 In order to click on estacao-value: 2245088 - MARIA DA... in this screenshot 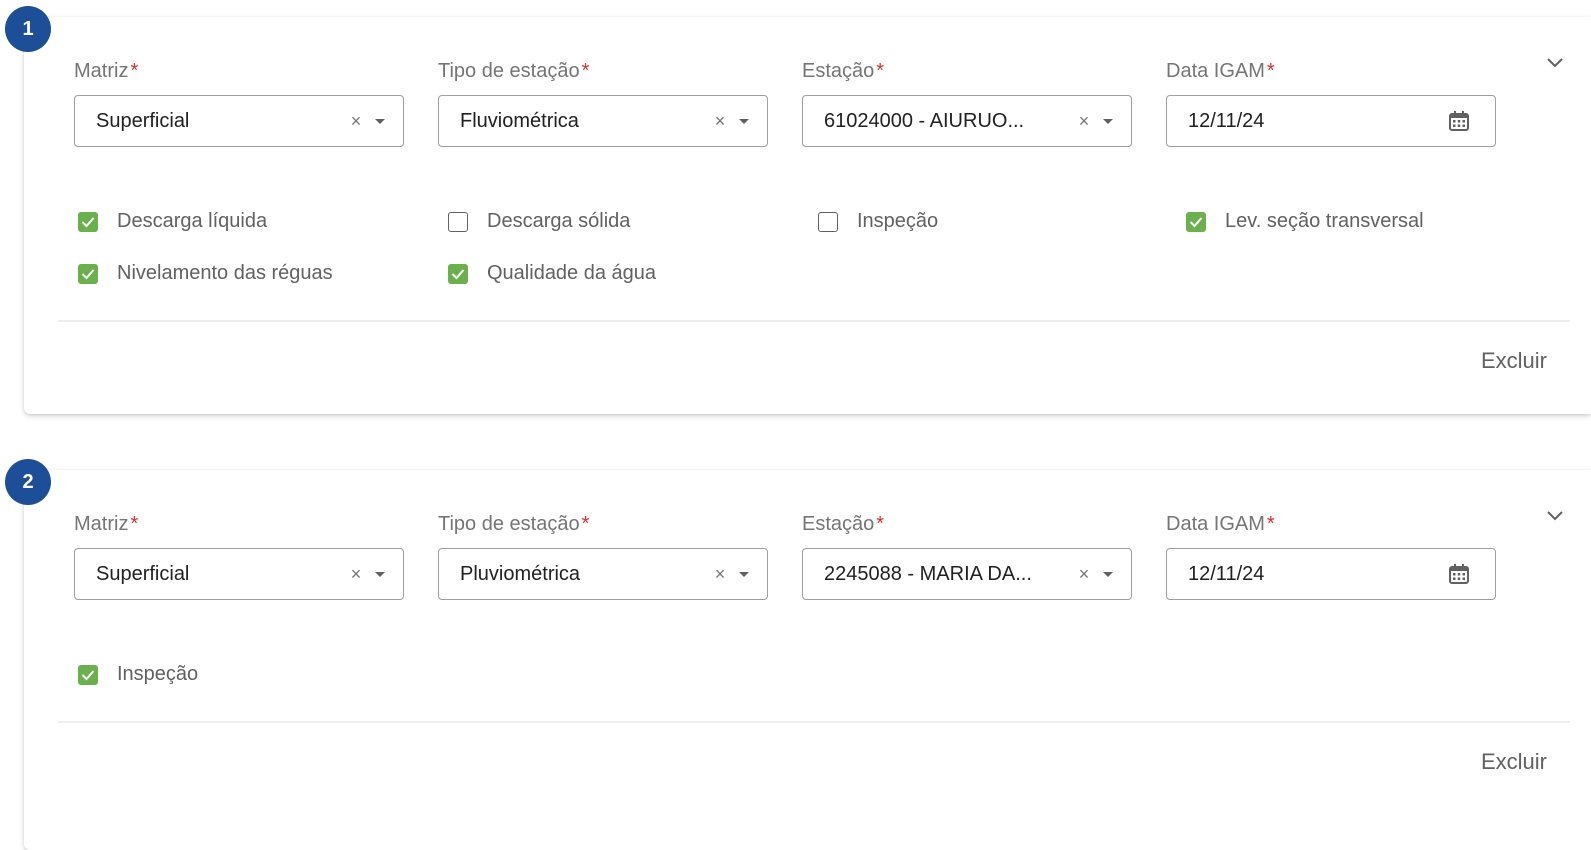, I will do `click(928, 573)`.